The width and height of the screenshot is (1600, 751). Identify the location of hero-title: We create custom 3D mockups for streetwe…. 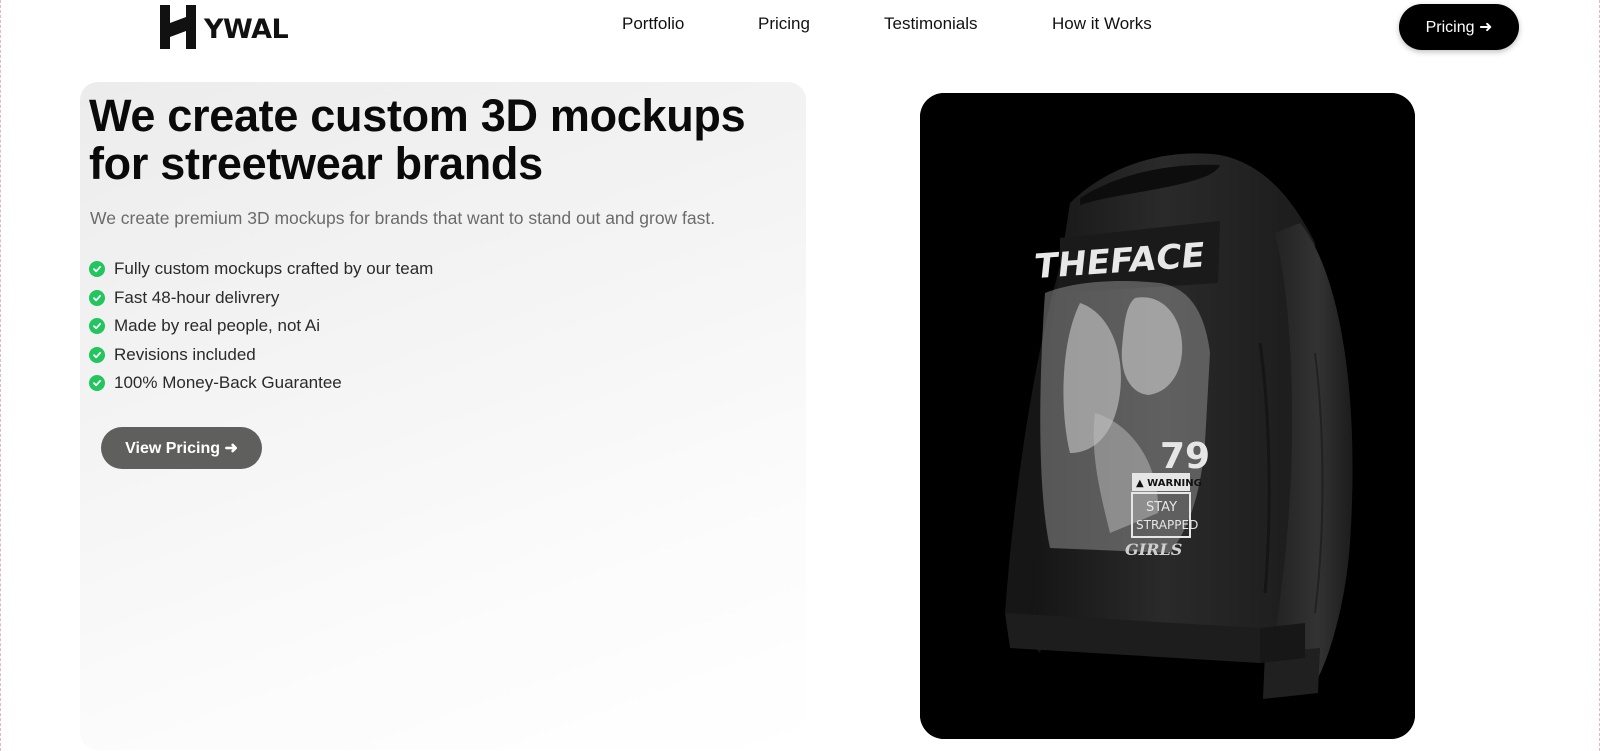
(417, 139).